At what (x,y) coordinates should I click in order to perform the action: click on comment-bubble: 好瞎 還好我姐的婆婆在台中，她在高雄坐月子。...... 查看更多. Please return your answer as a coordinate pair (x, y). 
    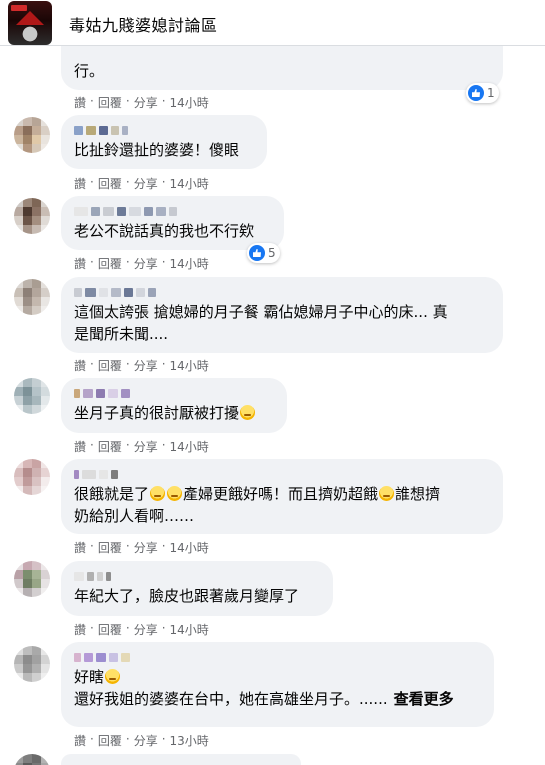
    Looking at the image, I should click on (277, 684).